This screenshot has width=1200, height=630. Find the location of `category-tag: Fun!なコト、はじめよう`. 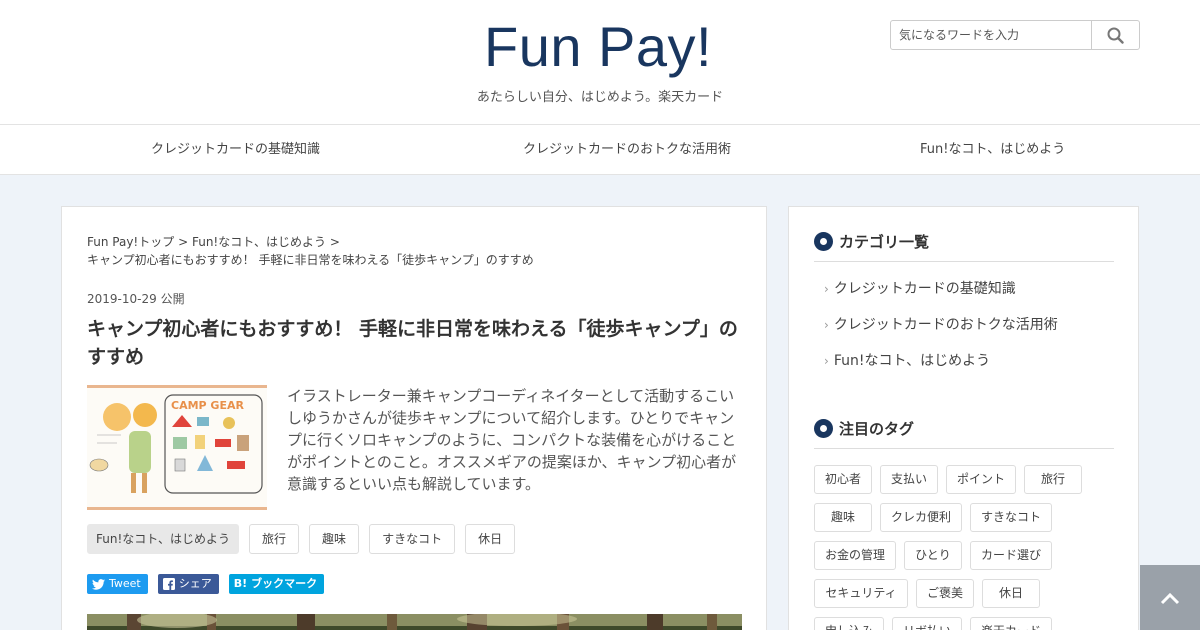

category-tag: Fun!なコト、はじめよう is located at coordinates (163, 539).